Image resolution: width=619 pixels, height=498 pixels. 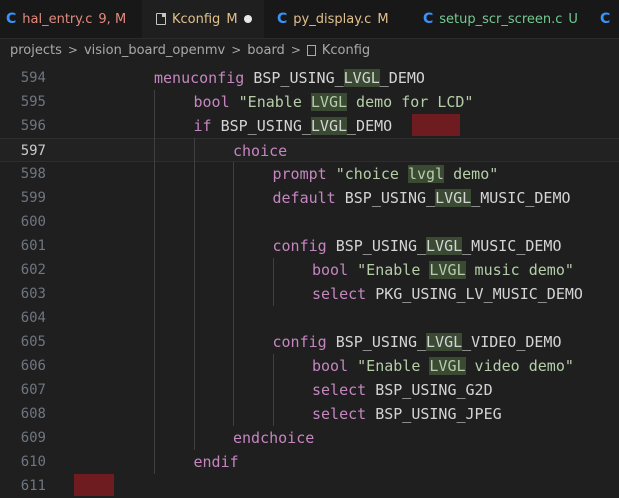 What do you see at coordinates (501, 19) in the screenshot?
I see `tab-label: setup_scr_screen.c` at bounding box center [501, 19].